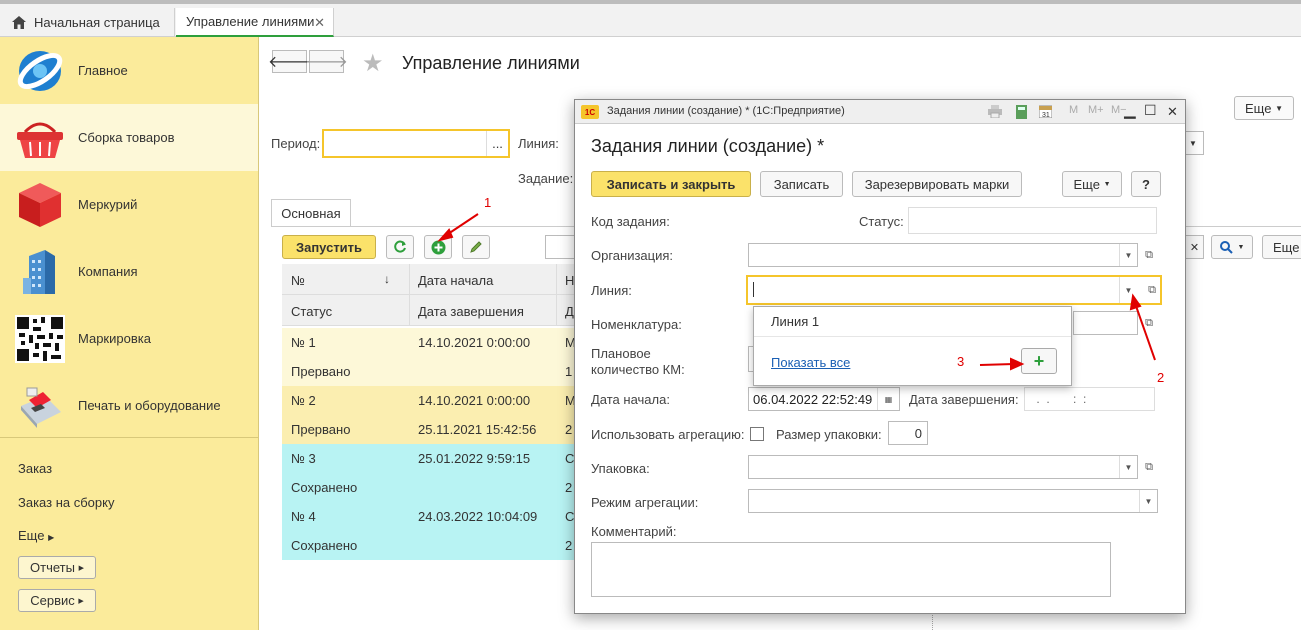 The height and width of the screenshot is (630, 1301). What do you see at coordinates (1089, 399) in the screenshot?
I see `end-date-field: . . : :` at bounding box center [1089, 399].